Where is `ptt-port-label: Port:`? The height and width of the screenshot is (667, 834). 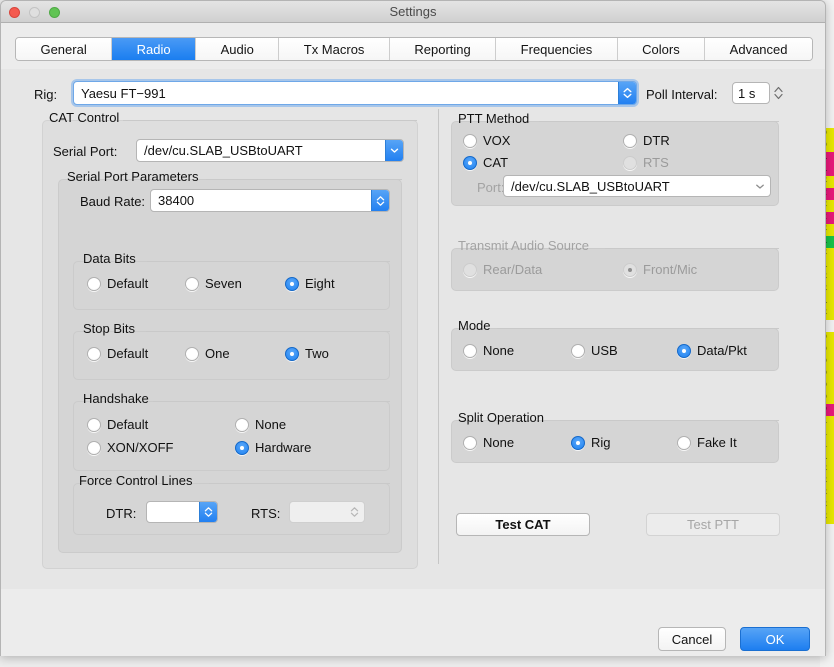 ptt-port-label: Port: is located at coordinates (491, 187).